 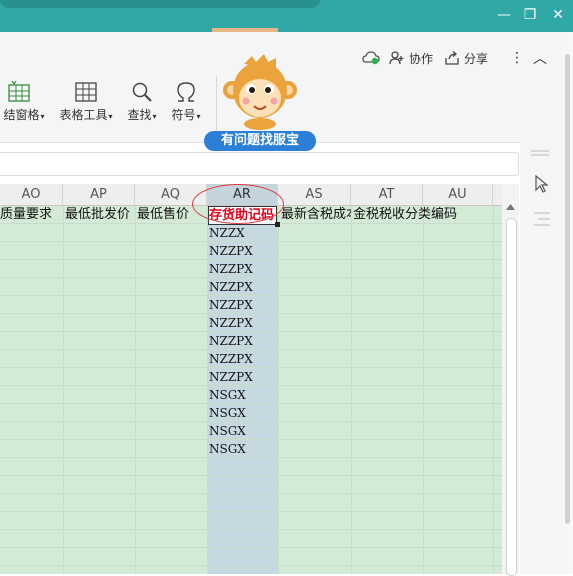 What do you see at coordinates (19, 91) in the screenshot?
I see `freeze-pane-icon` at bounding box center [19, 91].